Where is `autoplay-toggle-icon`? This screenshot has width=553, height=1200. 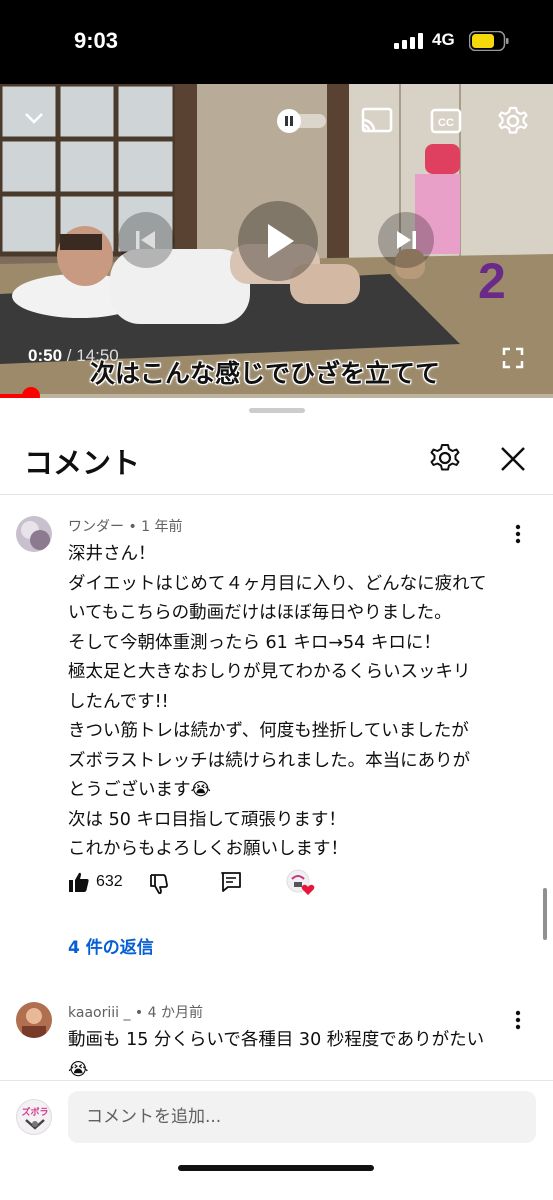
autoplay-toggle-icon is located at coordinates (302, 121).